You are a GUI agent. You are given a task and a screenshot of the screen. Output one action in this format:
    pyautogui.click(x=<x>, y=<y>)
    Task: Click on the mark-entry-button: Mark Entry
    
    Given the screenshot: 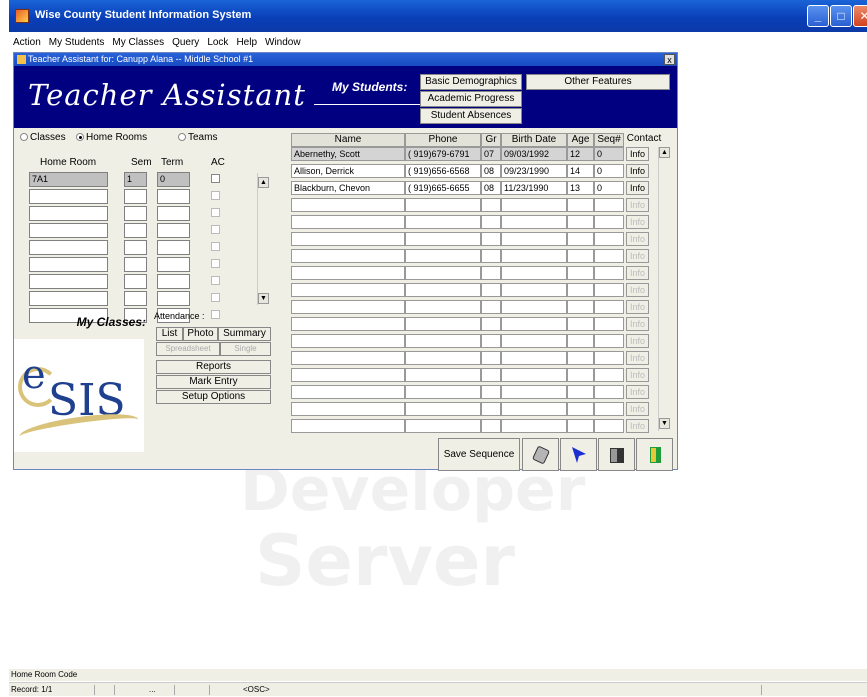 What is the action you would take?
    pyautogui.click(x=213, y=382)
    